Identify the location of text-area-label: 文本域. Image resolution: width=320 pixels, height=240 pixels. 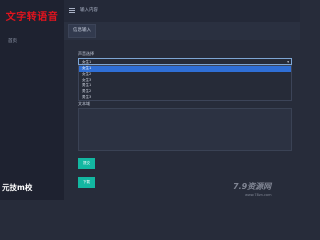
(84, 103).